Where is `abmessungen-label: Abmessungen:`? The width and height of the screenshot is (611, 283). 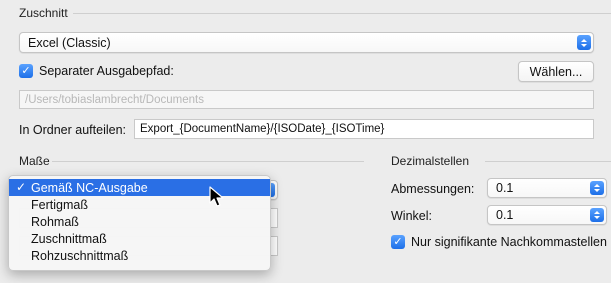
abmessungen-label: Abmessungen: is located at coordinates (433, 189).